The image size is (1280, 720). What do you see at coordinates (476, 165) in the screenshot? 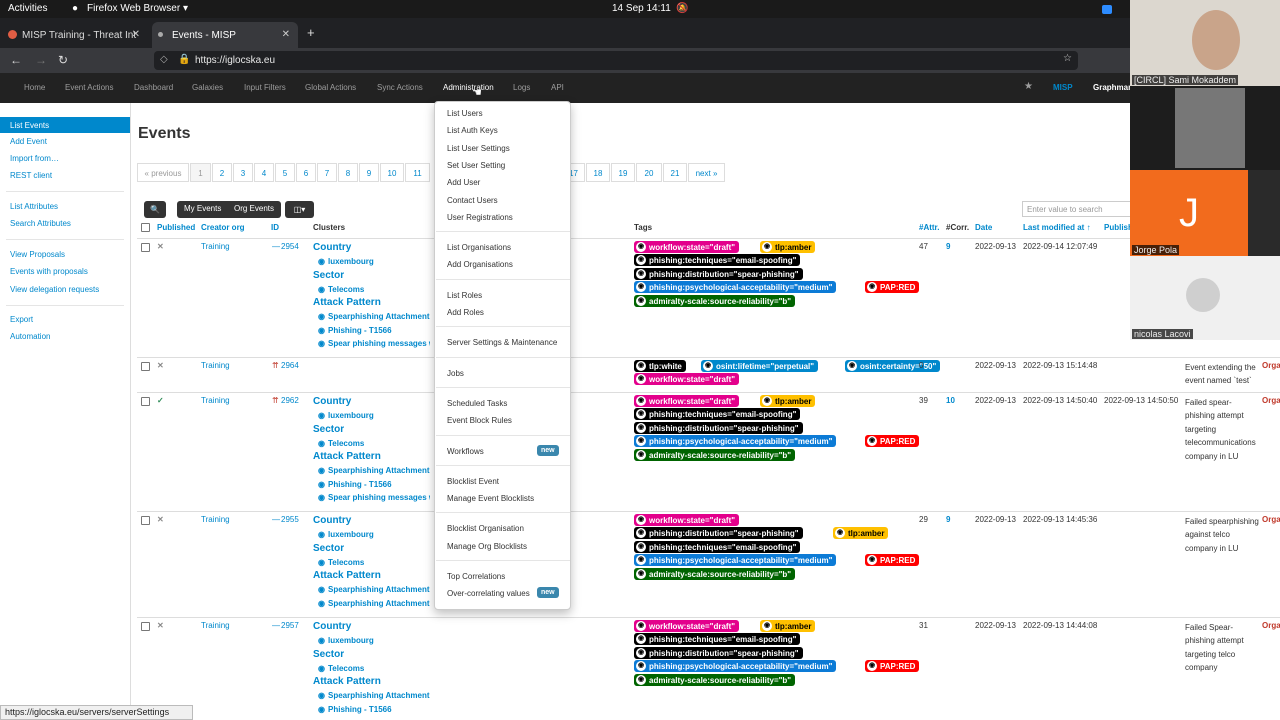
I see `menu-item-set-user-setting: Set User Setting` at bounding box center [476, 165].